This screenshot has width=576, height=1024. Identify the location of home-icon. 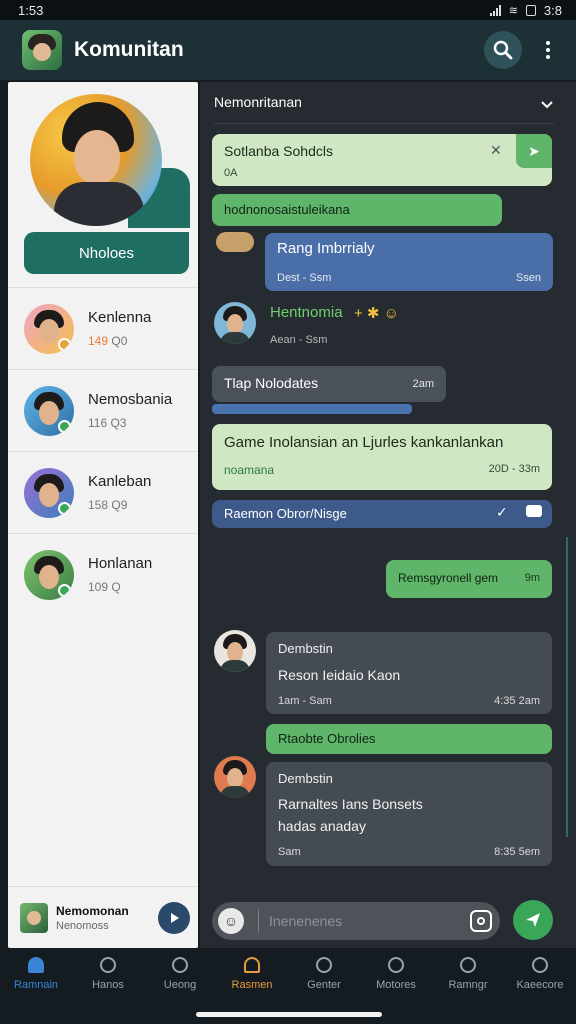
(36, 965).